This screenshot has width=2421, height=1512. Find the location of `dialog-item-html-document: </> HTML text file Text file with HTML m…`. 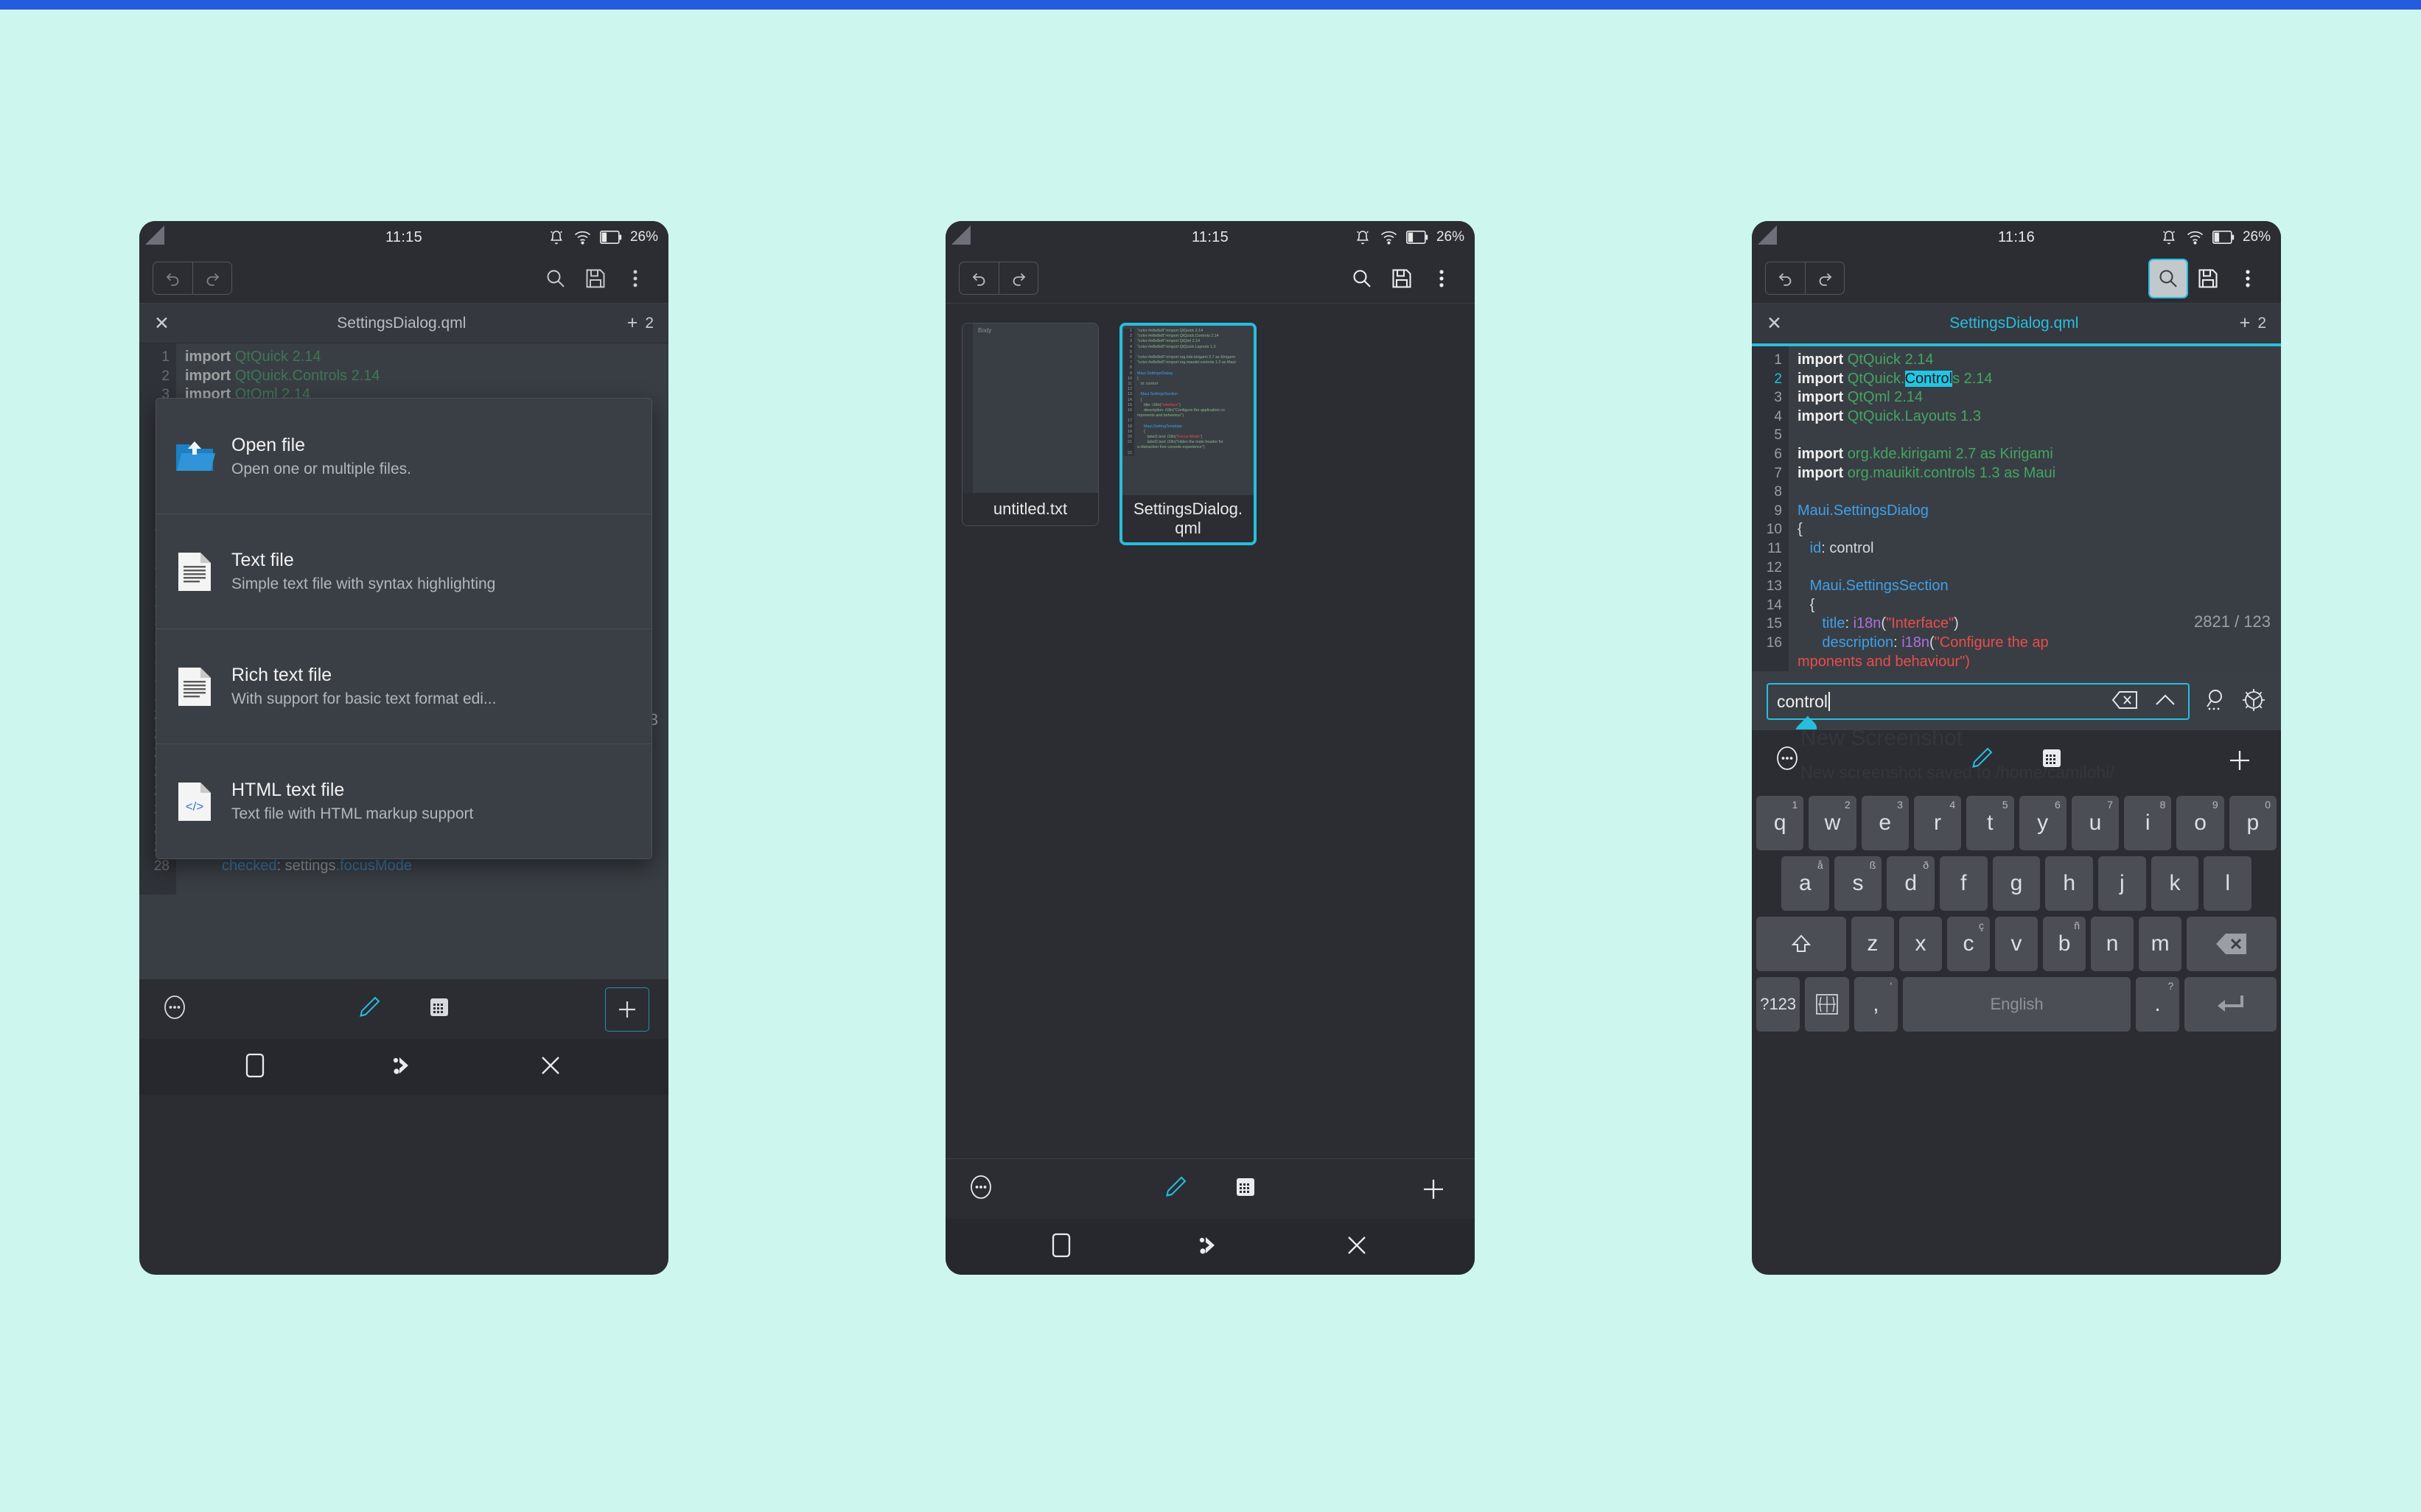

dialog-item-html-document: </> HTML text file Text file with HTML m… is located at coordinates (403, 800).